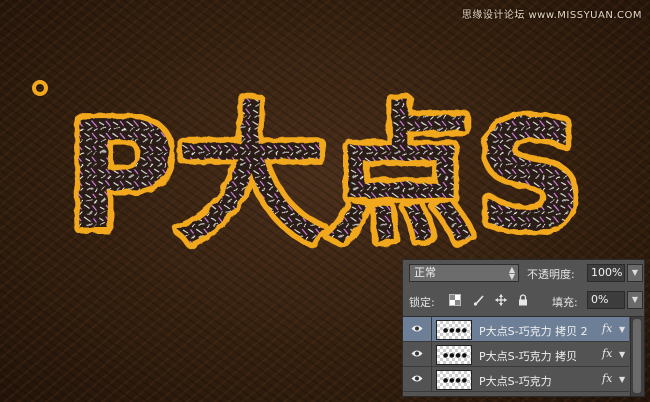  Describe the element at coordinates (511, 273) in the screenshot. I see `select-arrows-icon: ▲ ▼` at that location.